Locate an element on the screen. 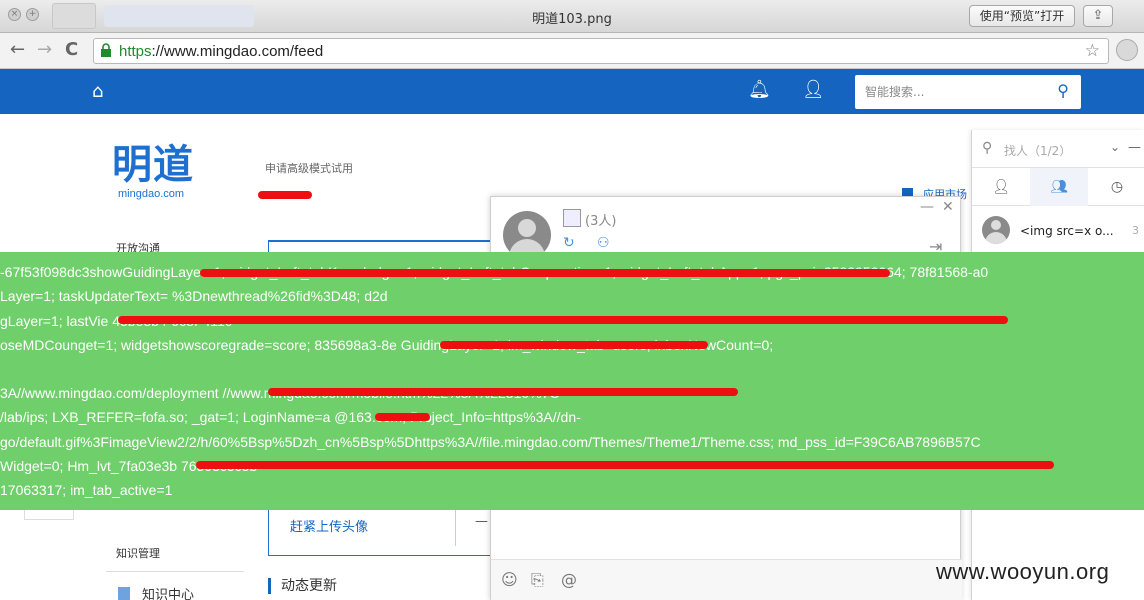 The image size is (1144, 600). home-icon: ⌂ is located at coordinates (97, 91).